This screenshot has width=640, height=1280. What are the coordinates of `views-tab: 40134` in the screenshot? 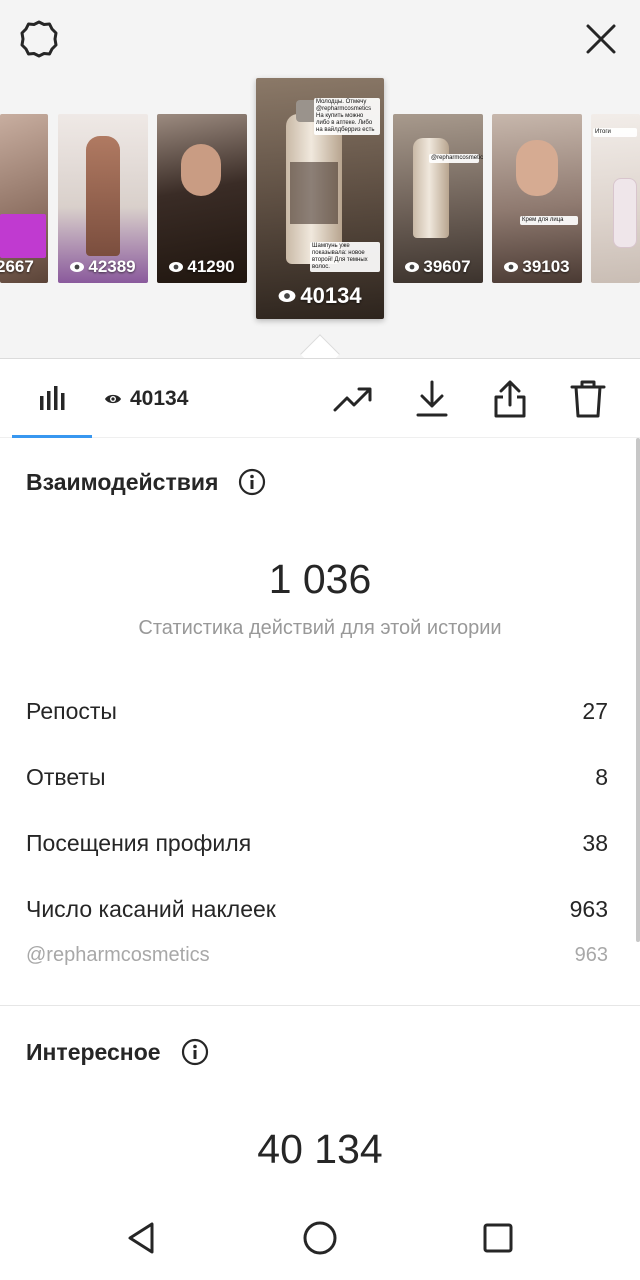 It's located at (146, 399).